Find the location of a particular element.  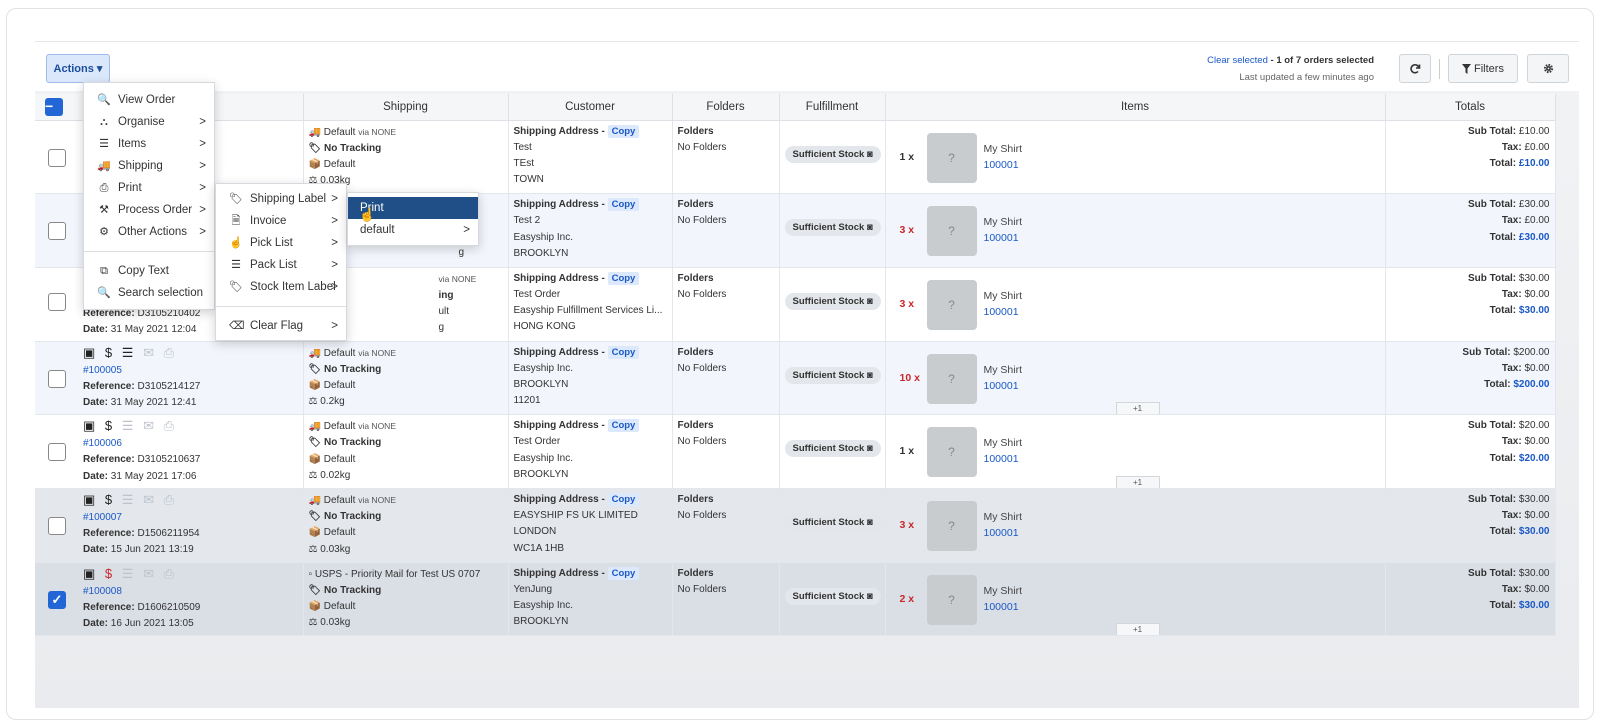

sitemap-icon: ⛬ is located at coordinates (104, 122).